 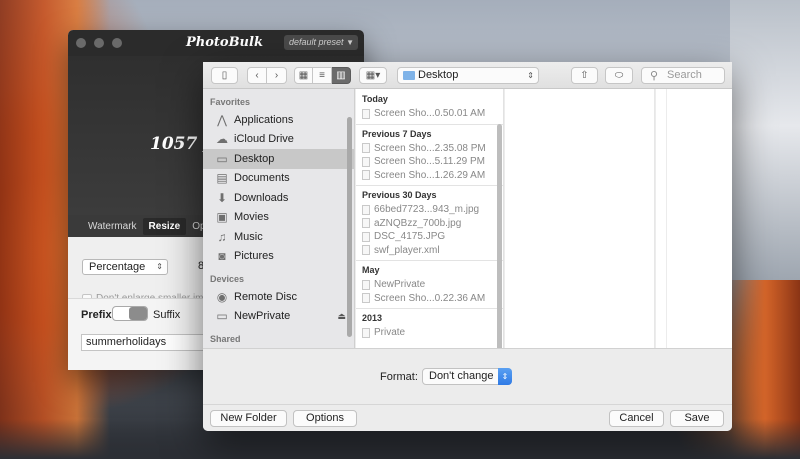 I want to click on location-popup: Desktop ⇕, so click(x=468, y=75).